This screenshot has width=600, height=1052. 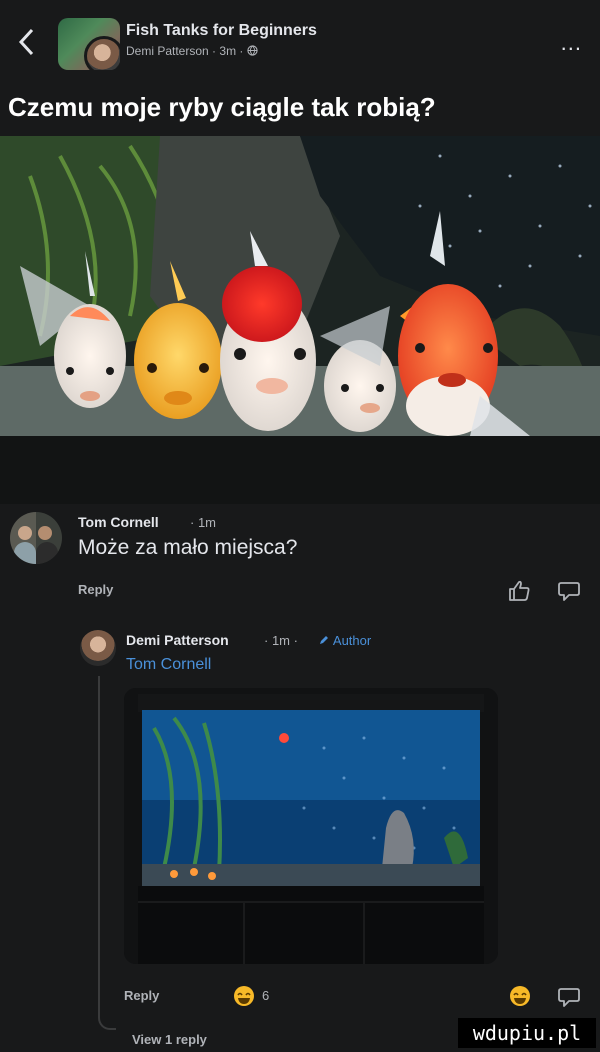 I want to click on like-button, so click(x=519, y=591).